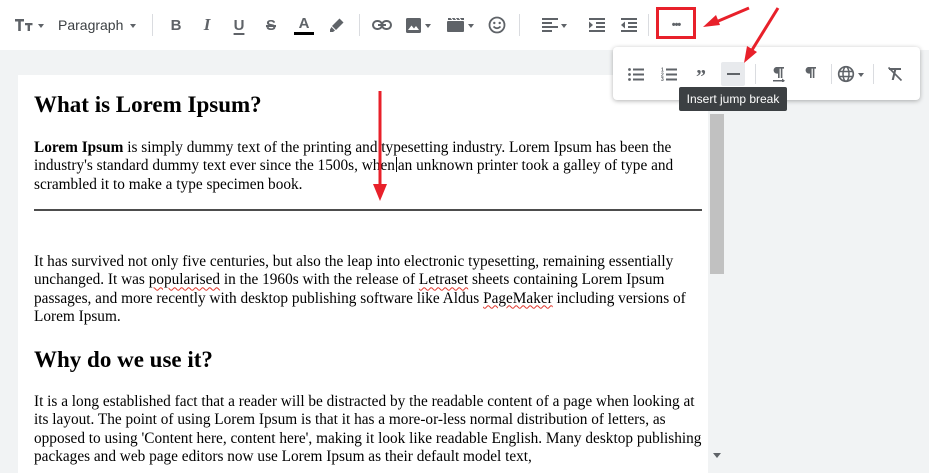 The width and height of the screenshot is (929, 473). I want to click on underline-button: U, so click(239, 25).